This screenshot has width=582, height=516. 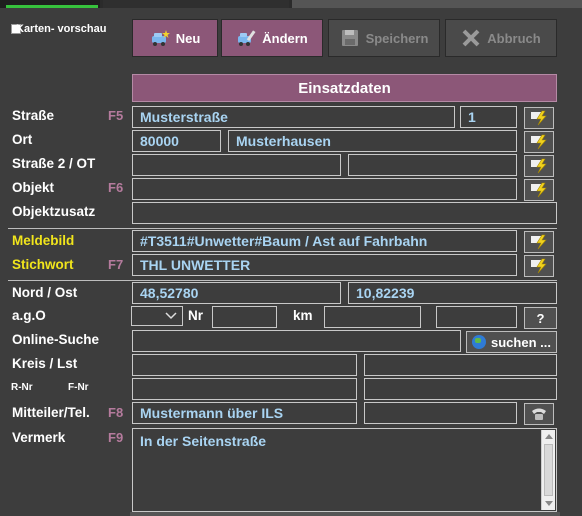 What do you see at coordinates (479, 342) in the screenshot?
I see `globe-search-icon` at bounding box center [479, 342].